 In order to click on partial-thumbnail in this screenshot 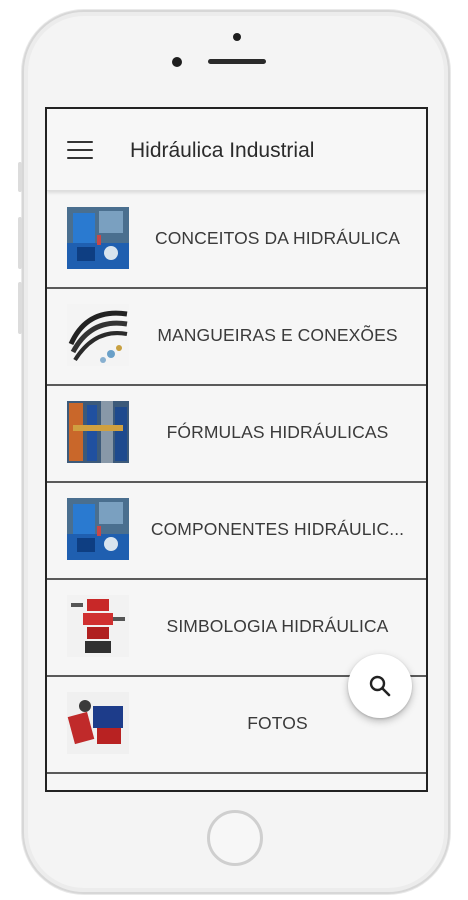, I will do `click(98, 789)`.